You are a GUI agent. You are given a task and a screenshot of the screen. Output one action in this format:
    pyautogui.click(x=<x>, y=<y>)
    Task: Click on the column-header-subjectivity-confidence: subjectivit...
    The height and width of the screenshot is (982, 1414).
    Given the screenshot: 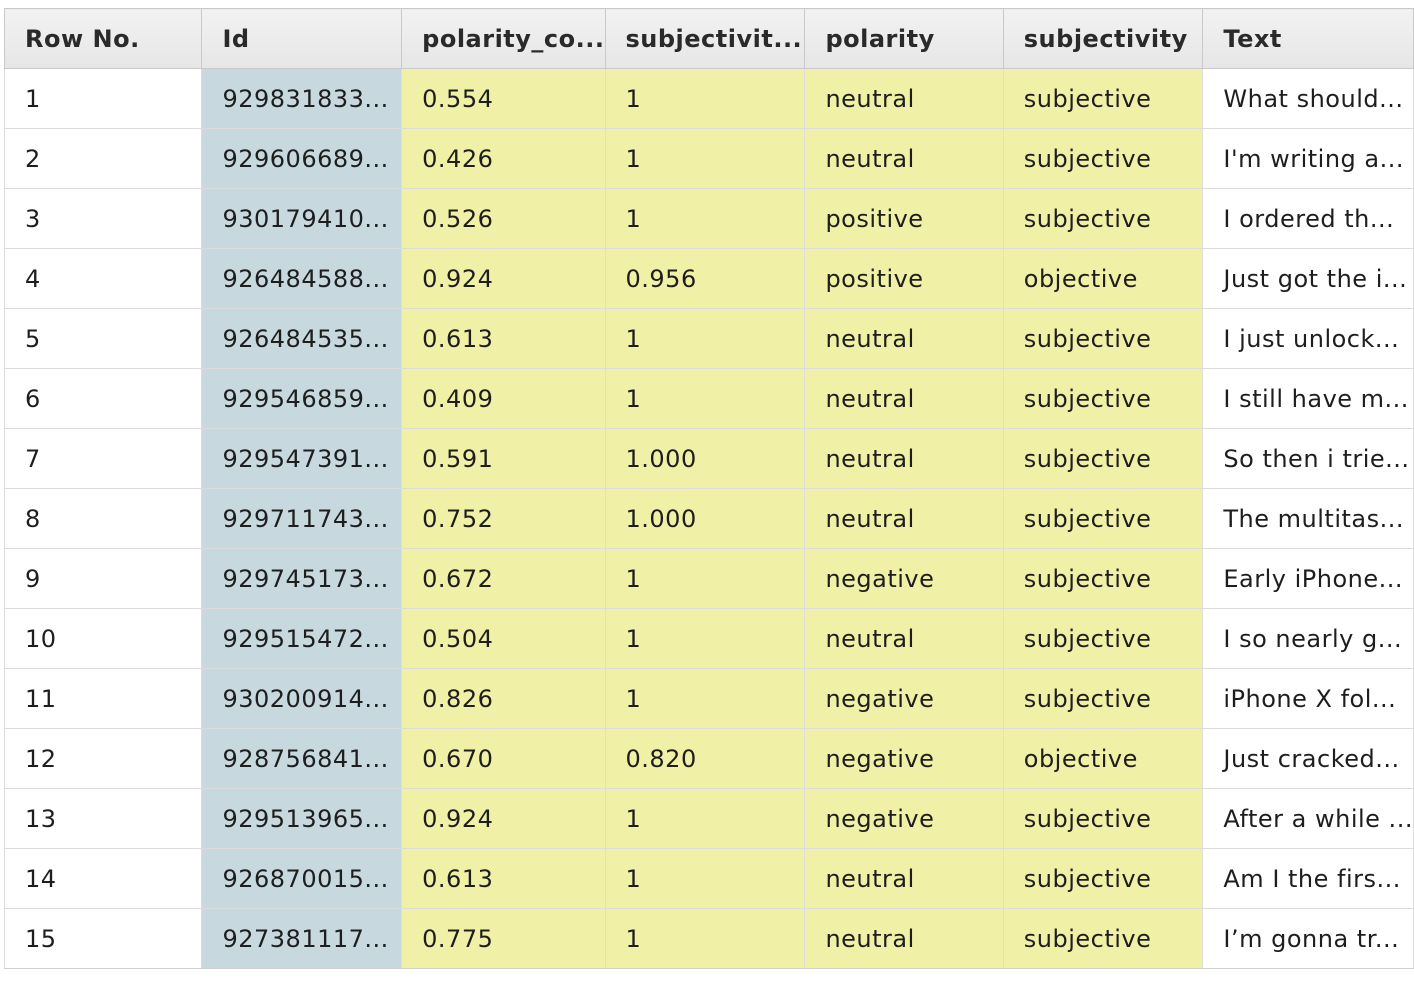 What is the action you would take?
    pyautogui.click(x=705, y=38)
    